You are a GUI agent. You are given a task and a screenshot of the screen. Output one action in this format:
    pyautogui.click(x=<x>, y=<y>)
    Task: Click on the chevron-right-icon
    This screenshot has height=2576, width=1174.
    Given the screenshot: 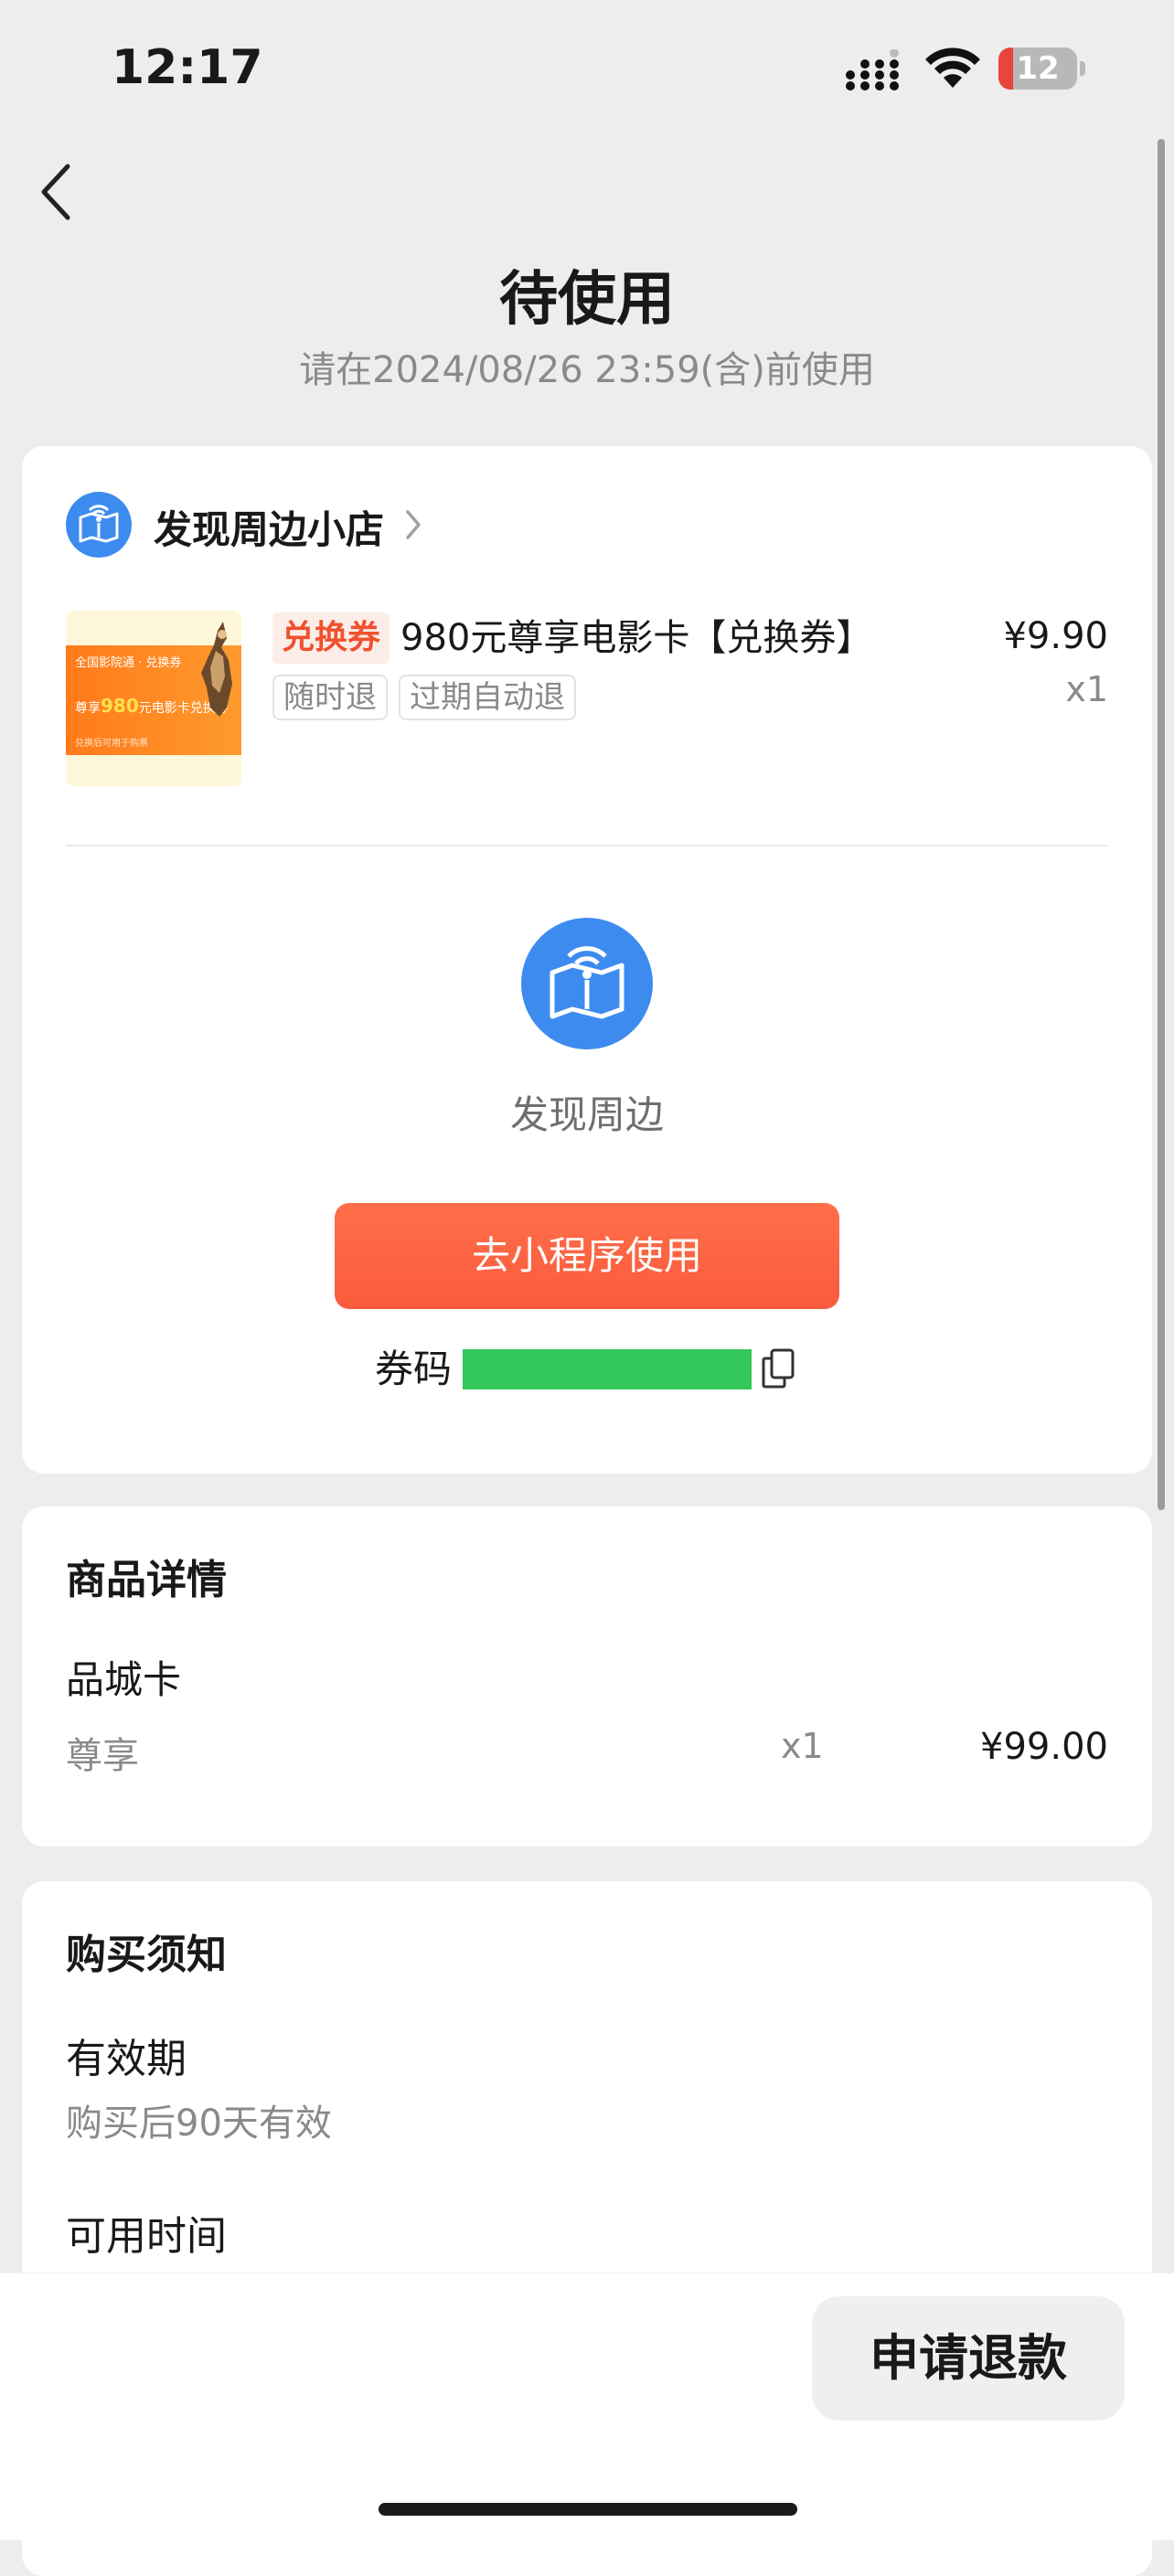 What is the action you would take?
    pyautogui.click(x=413, y=524)
    